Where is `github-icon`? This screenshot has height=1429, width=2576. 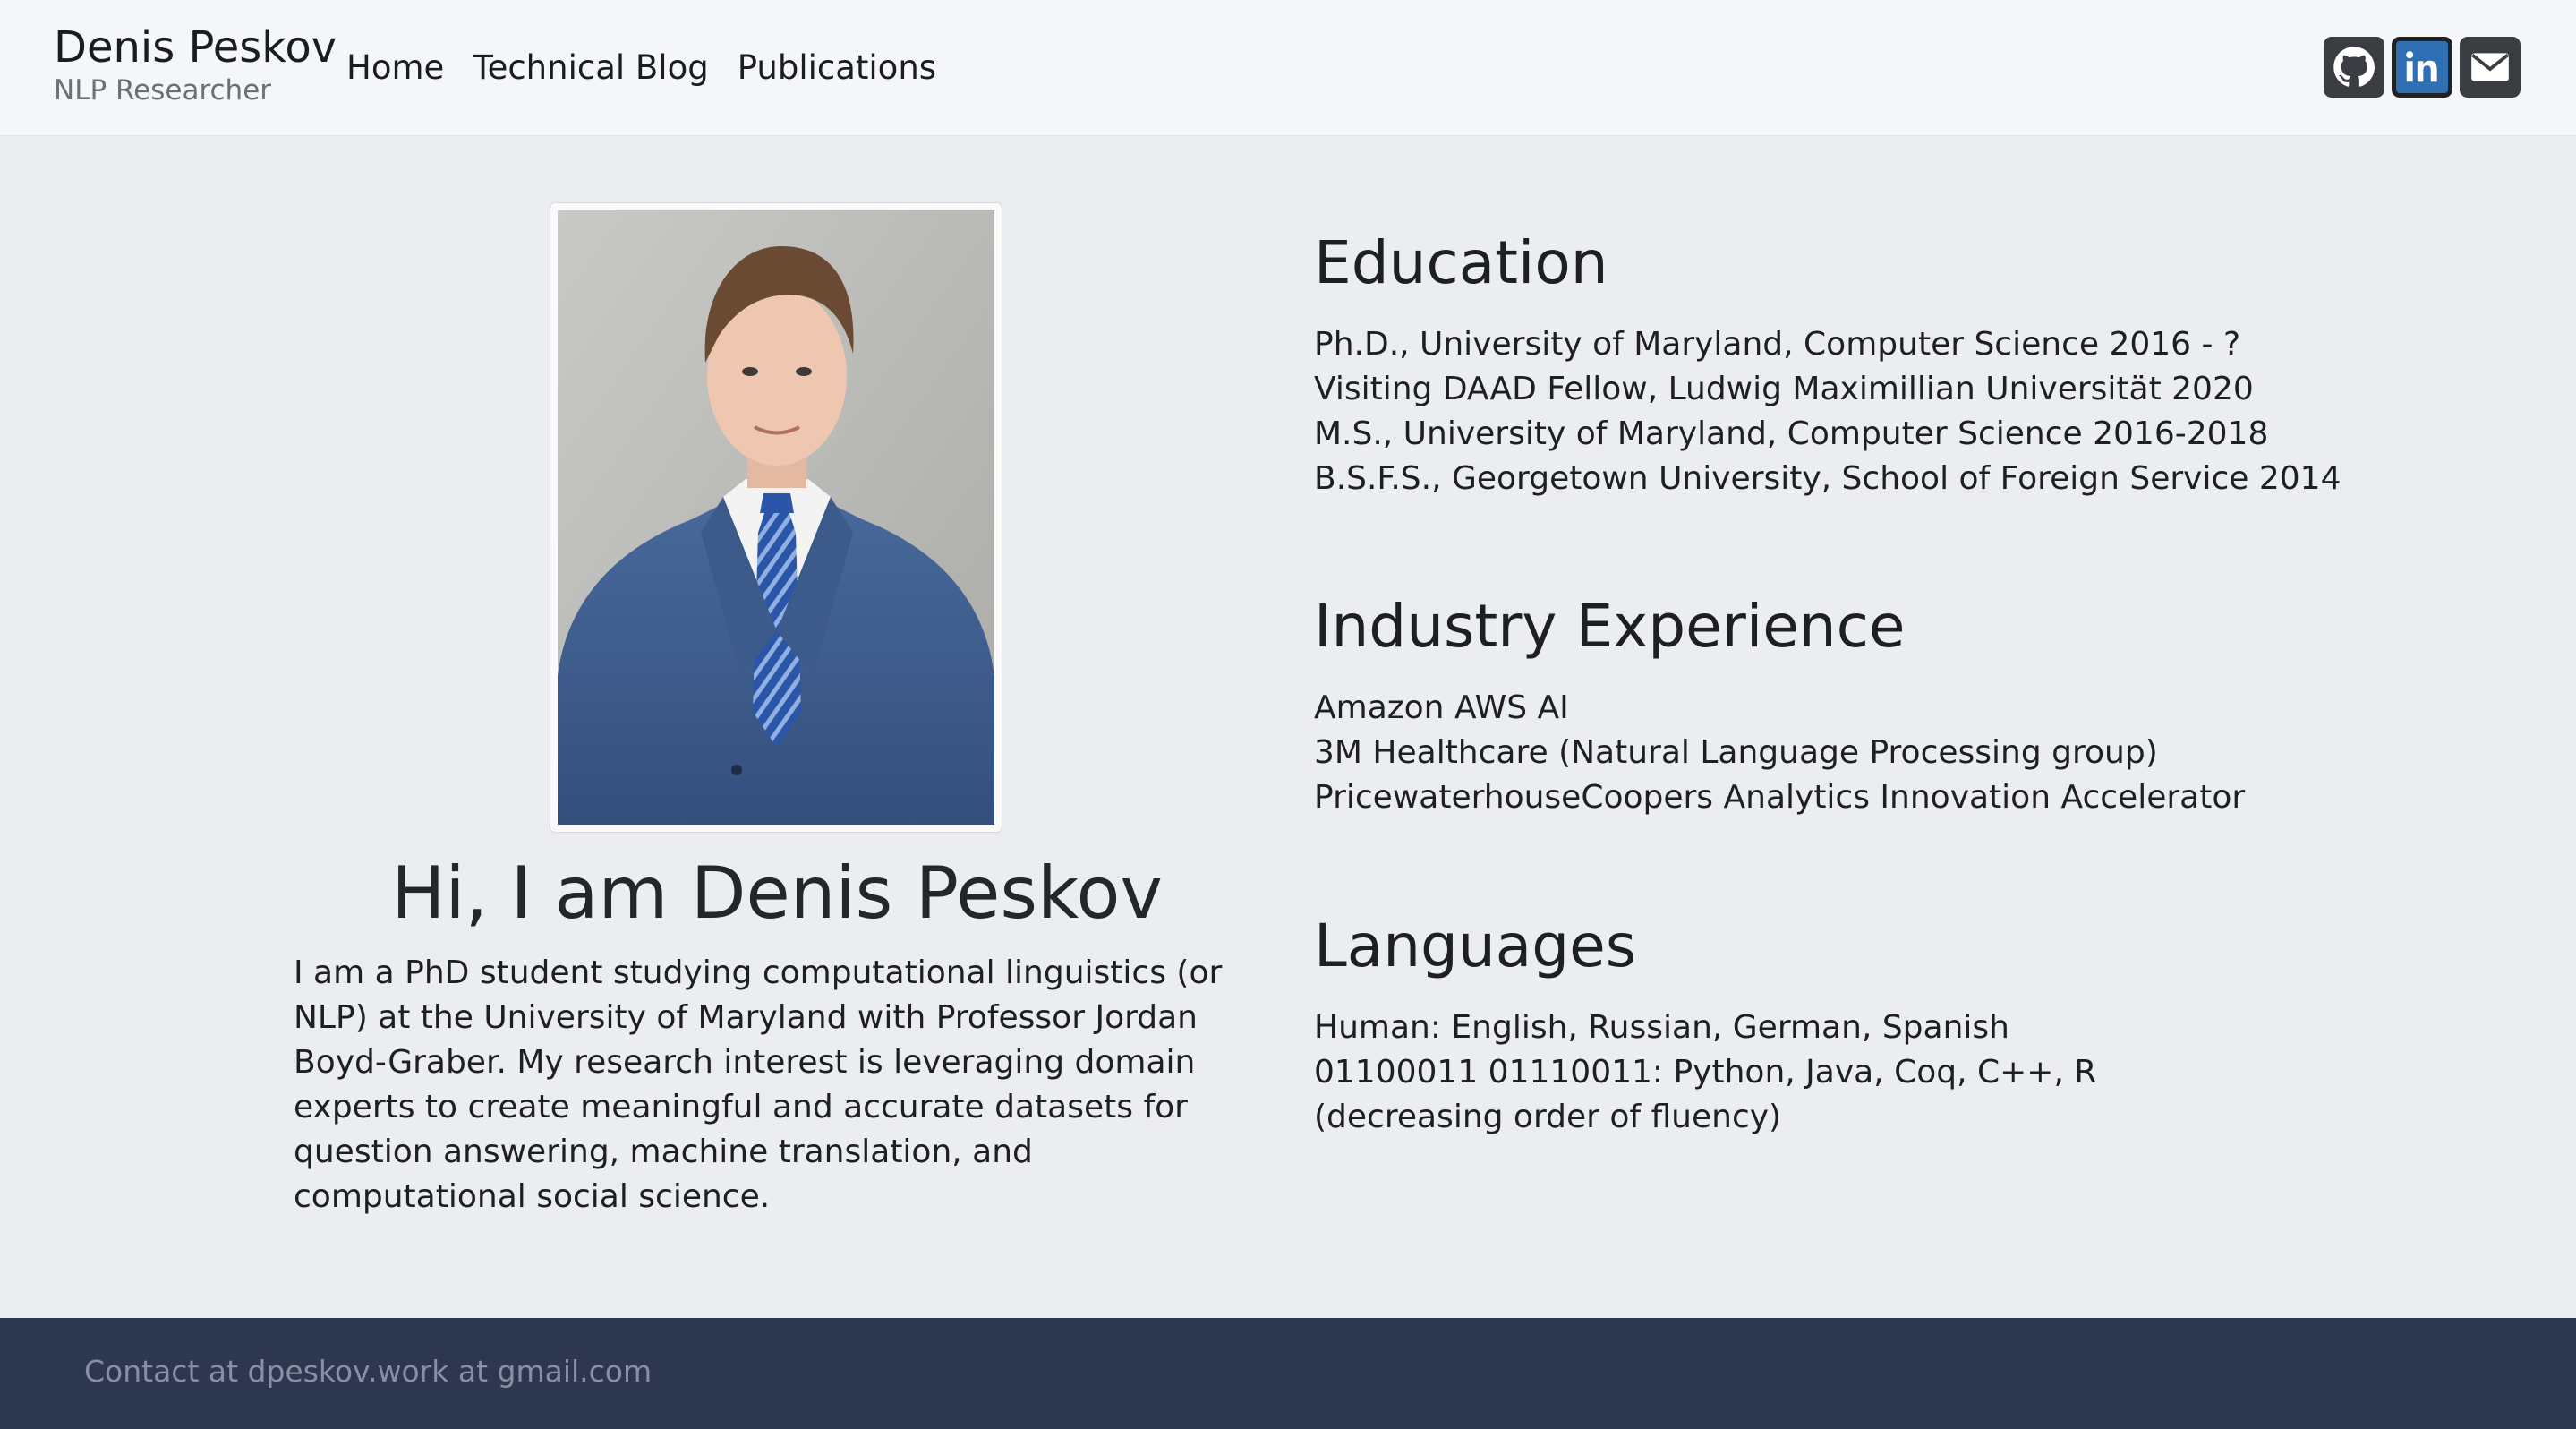
github-icon is located at coordinates (2354, 67).